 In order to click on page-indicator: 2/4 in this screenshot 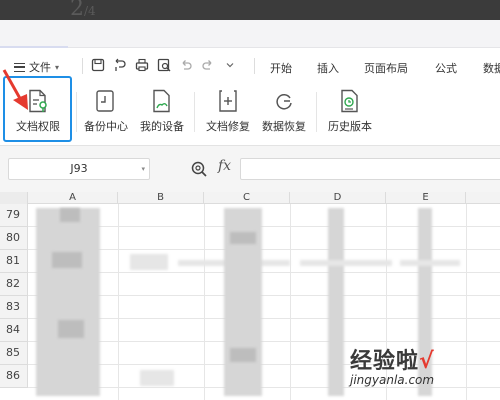, I will do `click(83, 10)`.